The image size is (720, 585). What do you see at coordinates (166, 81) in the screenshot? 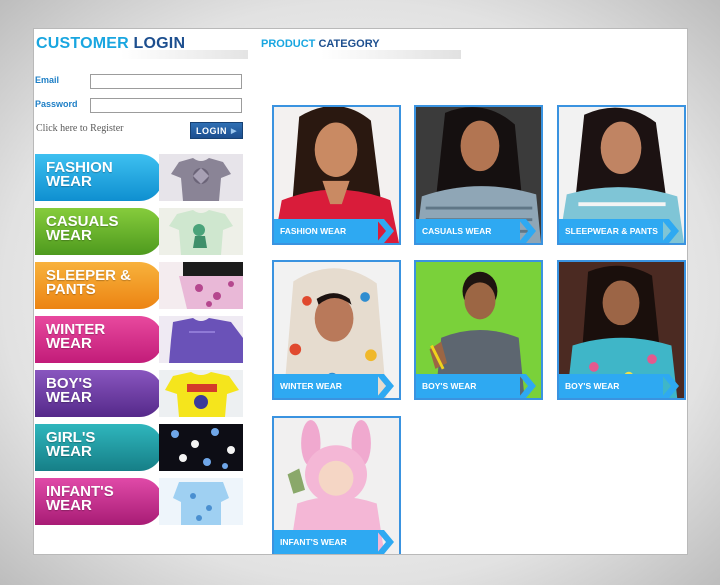
I see `email-field` at bounding box center [166, 81].